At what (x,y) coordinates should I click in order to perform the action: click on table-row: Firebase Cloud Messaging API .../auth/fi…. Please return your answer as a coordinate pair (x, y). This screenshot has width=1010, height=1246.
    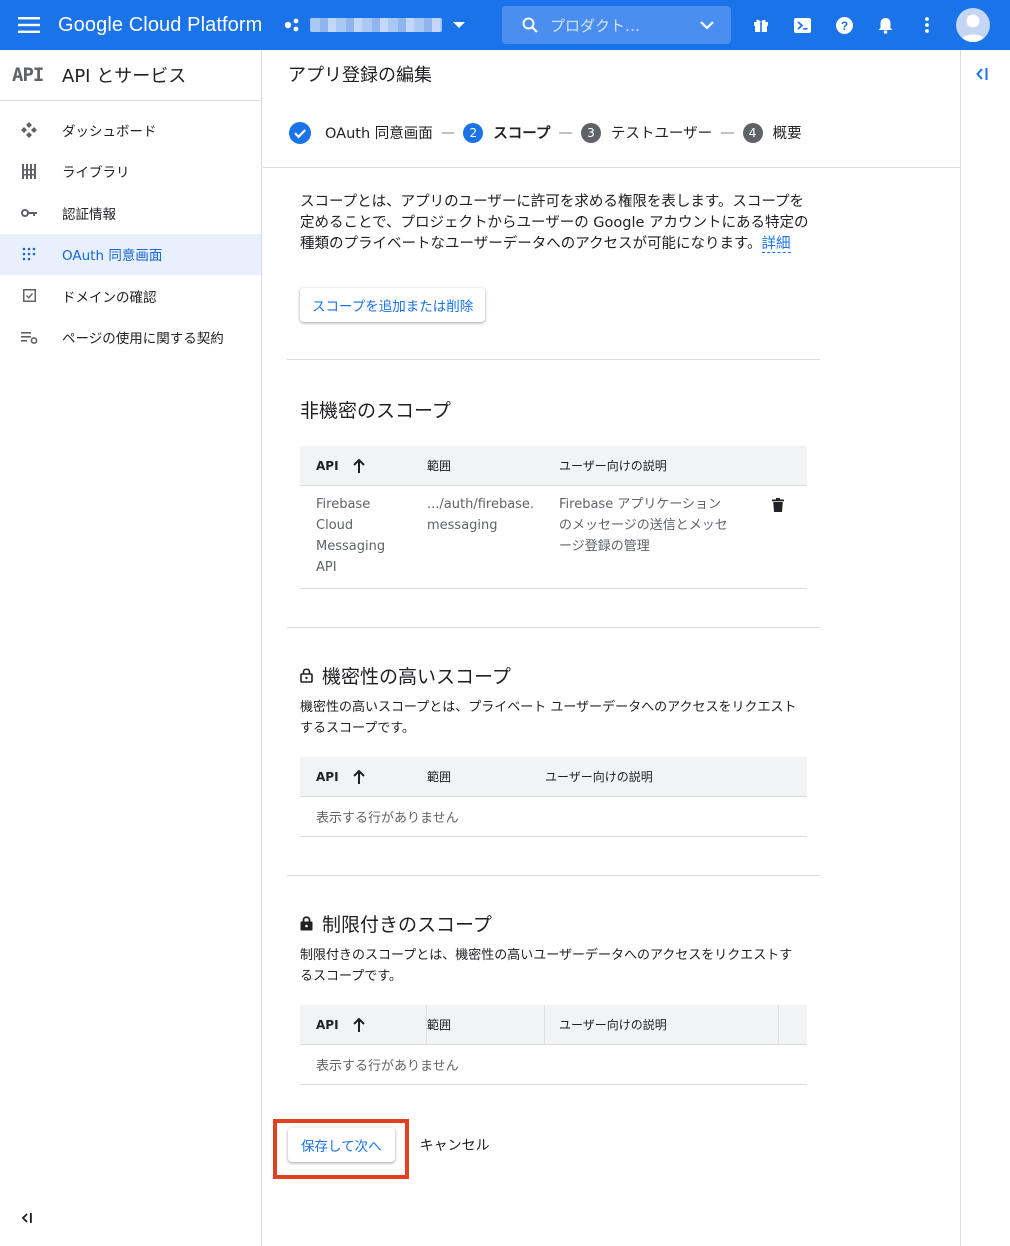
    Looking at the image, I should click on (553, 538).